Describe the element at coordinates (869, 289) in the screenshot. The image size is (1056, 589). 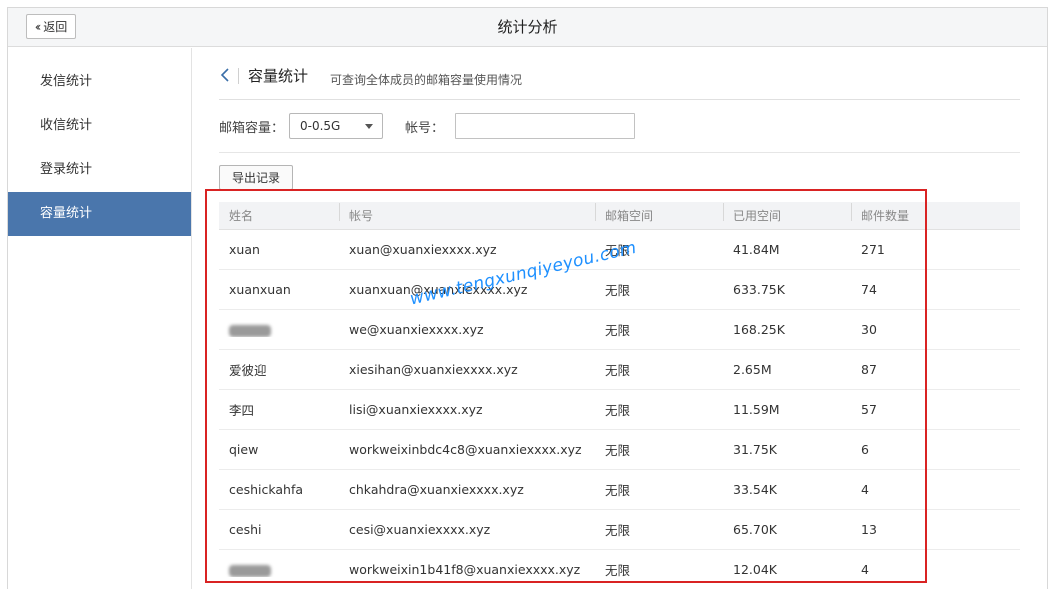
I see `cell-mail-count: 74` at that location.